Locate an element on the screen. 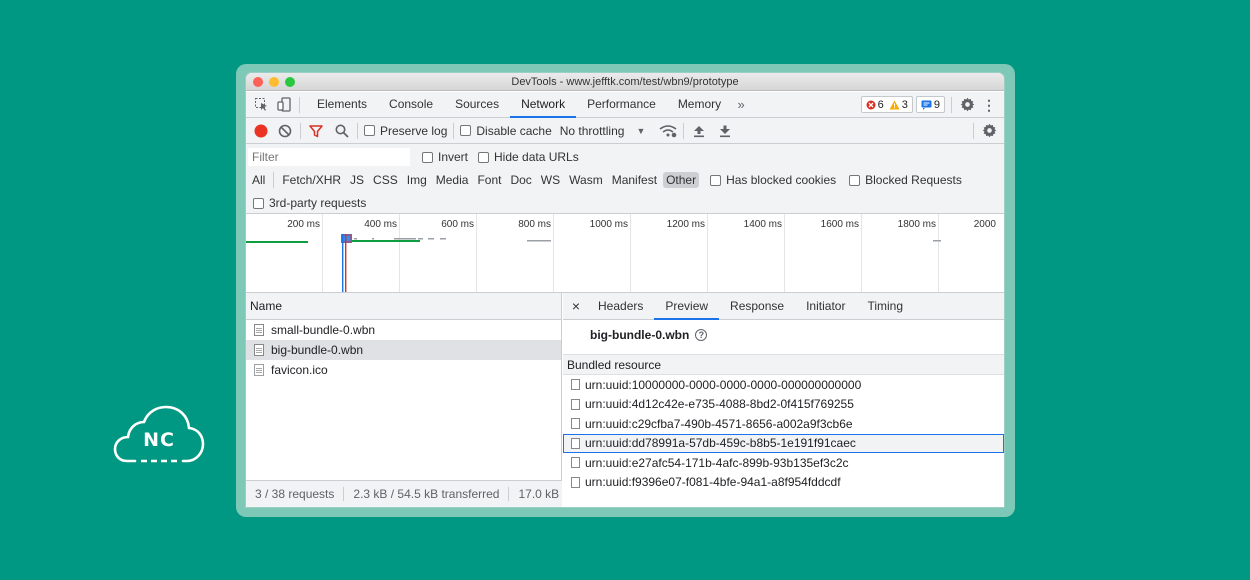 The width and height of the screenshot is (1250, 580). error-count: 6 is located at coordinates (880, 104).